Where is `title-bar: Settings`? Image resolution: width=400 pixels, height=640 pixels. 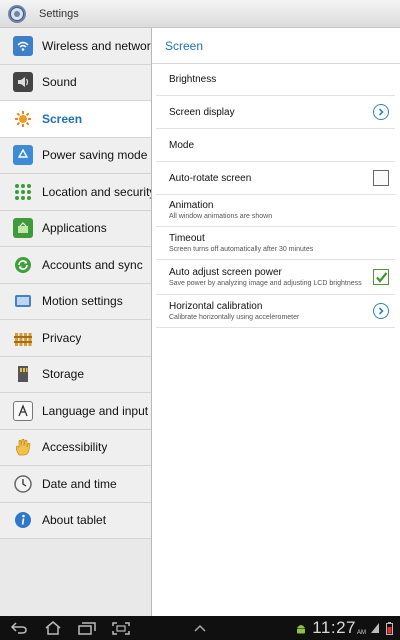
title-bar: Settings is located at coordinates (200, 14).